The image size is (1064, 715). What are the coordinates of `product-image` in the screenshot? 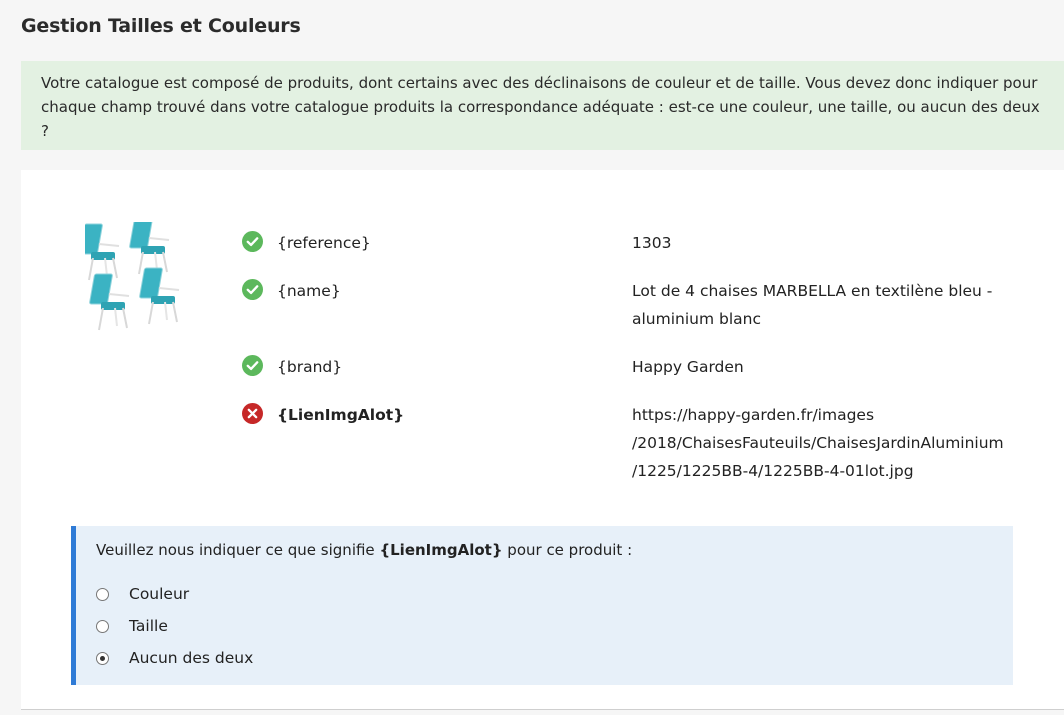 It's located at (132, 276).